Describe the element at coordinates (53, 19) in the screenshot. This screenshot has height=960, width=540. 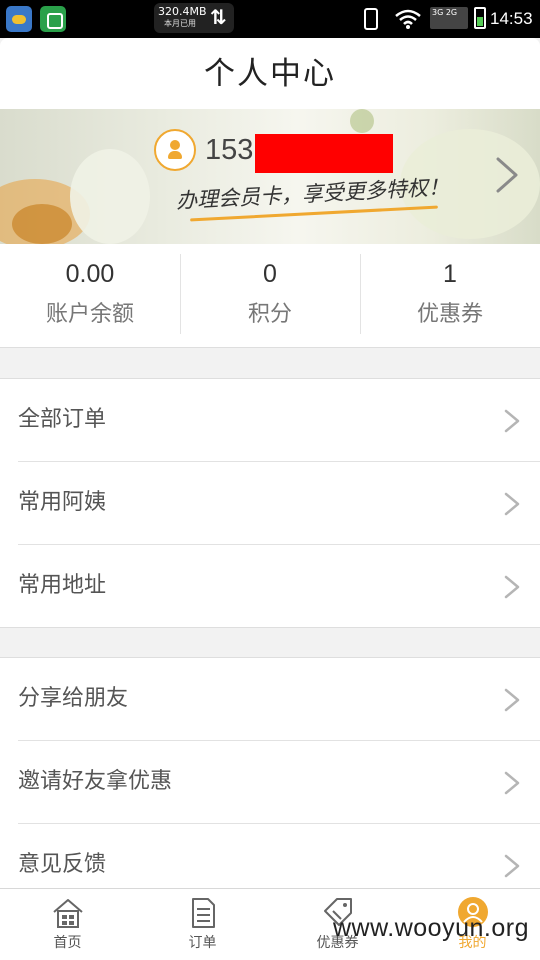
I see `app-notification-icon` at that location.